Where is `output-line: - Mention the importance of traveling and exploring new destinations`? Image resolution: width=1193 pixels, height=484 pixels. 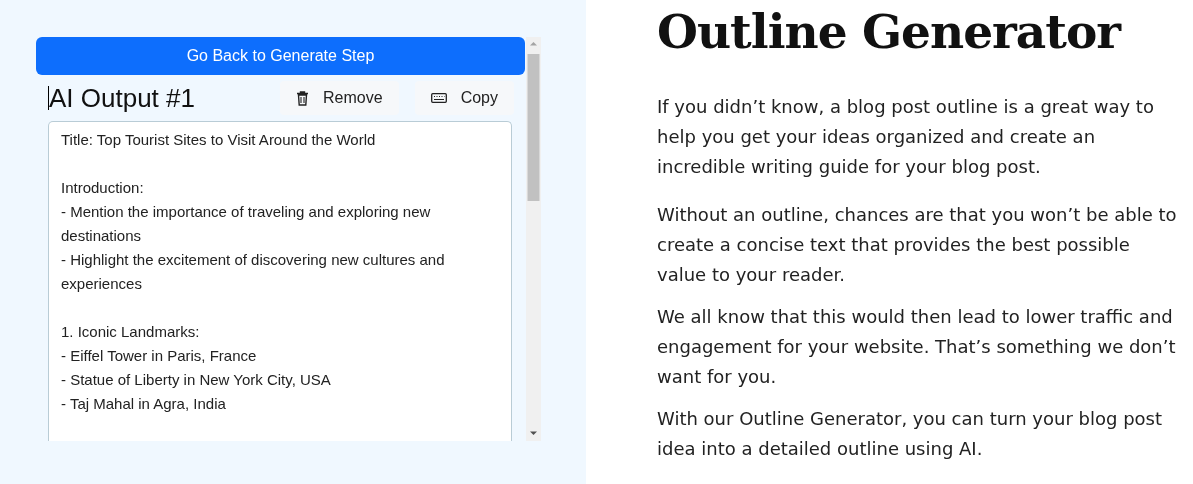
output-line: - Mention the importance of traveling and exploring new destinations is located at coordinates (246, 224).